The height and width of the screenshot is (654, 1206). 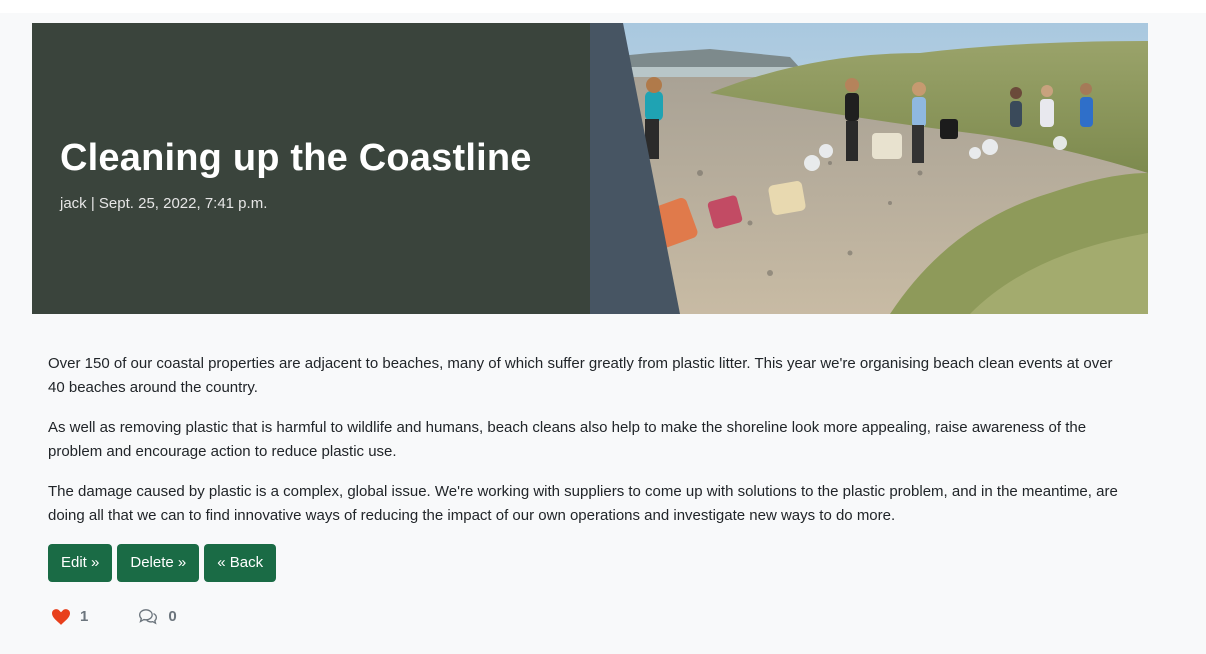 I want to click on post-meta: jack | Sept. 25, 2022, 7:41 p.m., so click(x=164, y=203).